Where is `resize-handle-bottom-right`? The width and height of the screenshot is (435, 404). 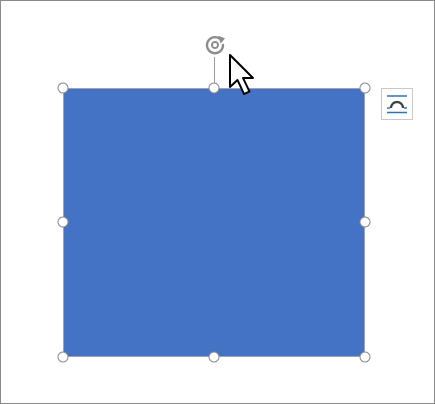
resize-handle-bottom-right is located at coordinates (365, 357).